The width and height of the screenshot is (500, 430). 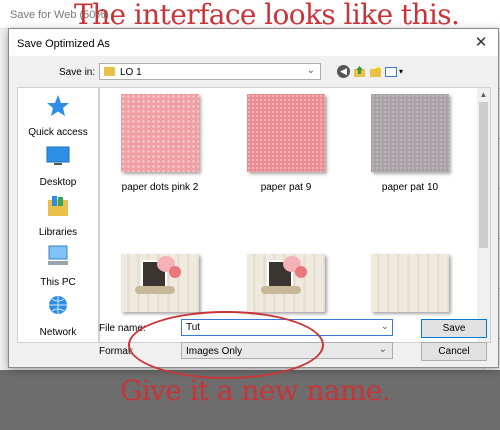 What do you see at coordinates (109, 71) in the screenshot?
I see `folder-icon` at bounding box center [109, 71].